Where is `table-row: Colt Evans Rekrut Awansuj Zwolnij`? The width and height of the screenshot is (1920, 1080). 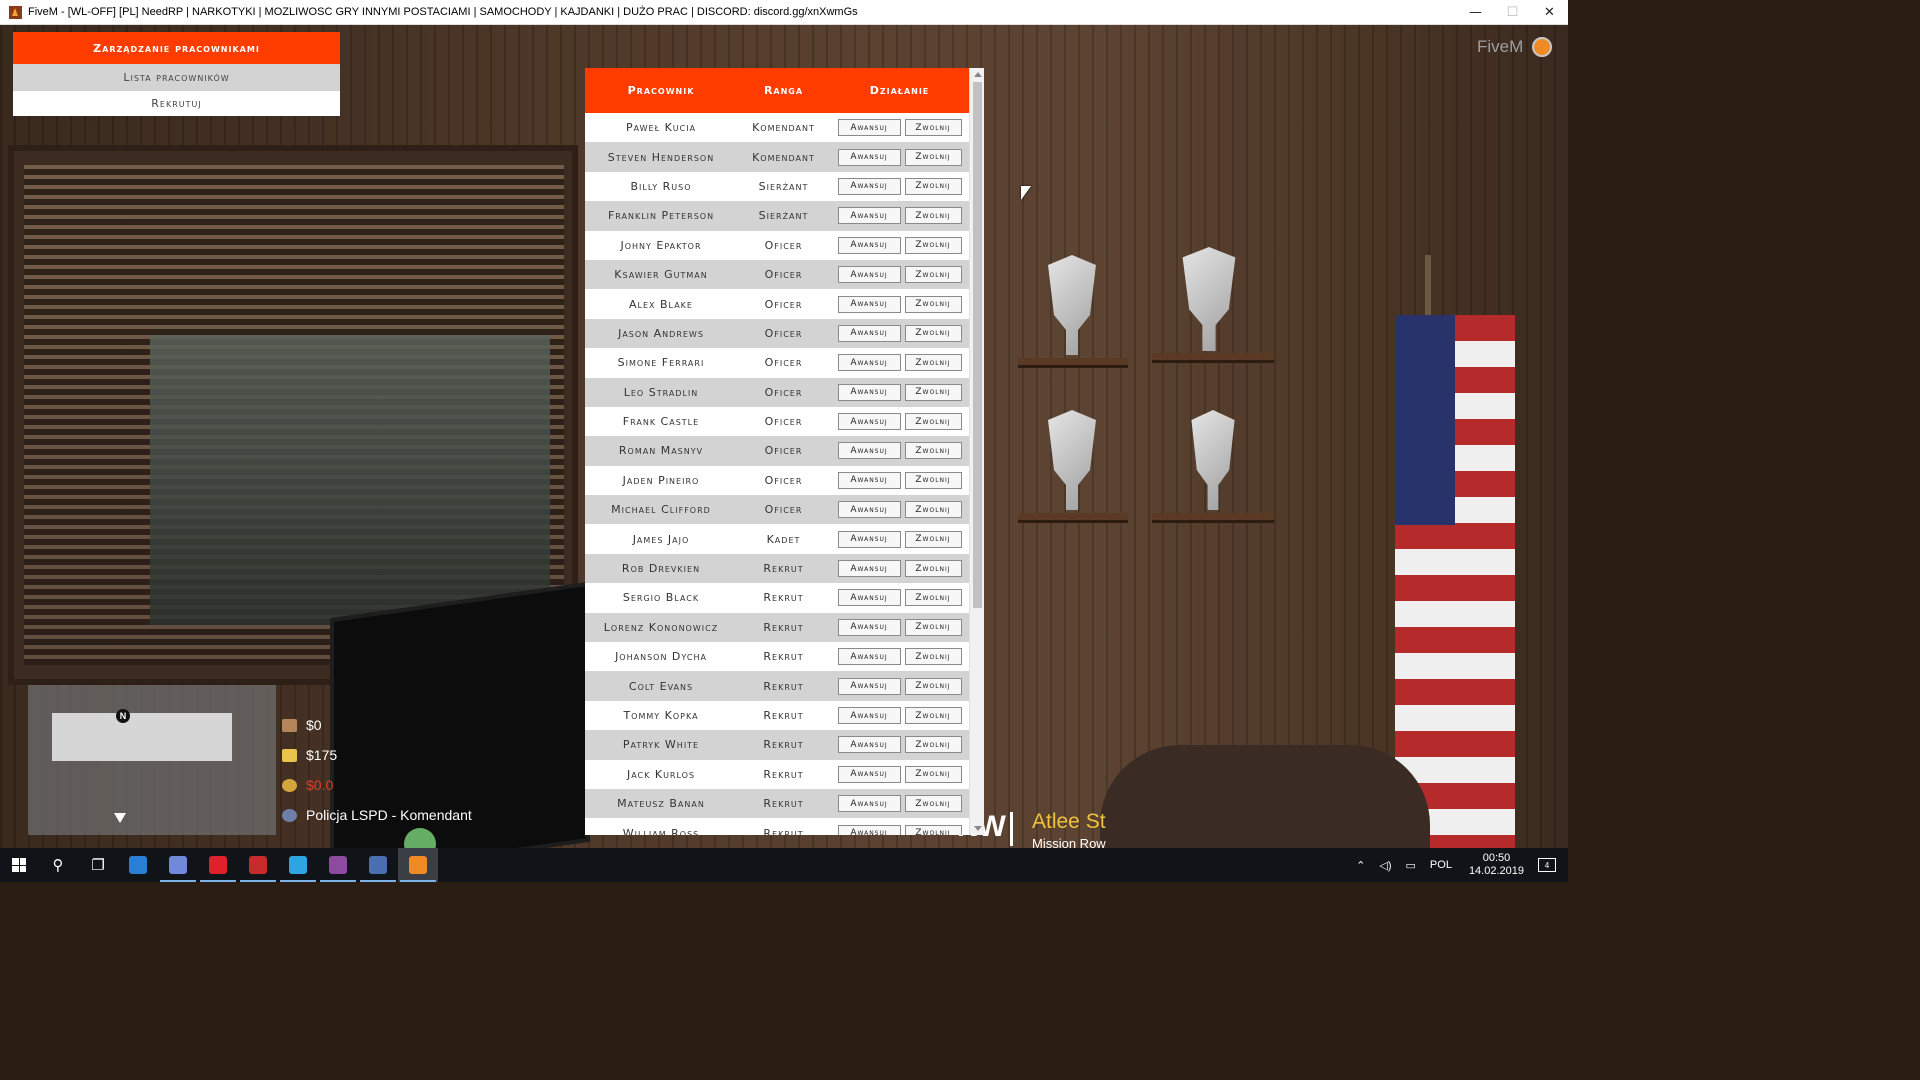 table-row: Colt Evans Rekrut Awansuj Zwolnij is located at coordinates (777, 686).